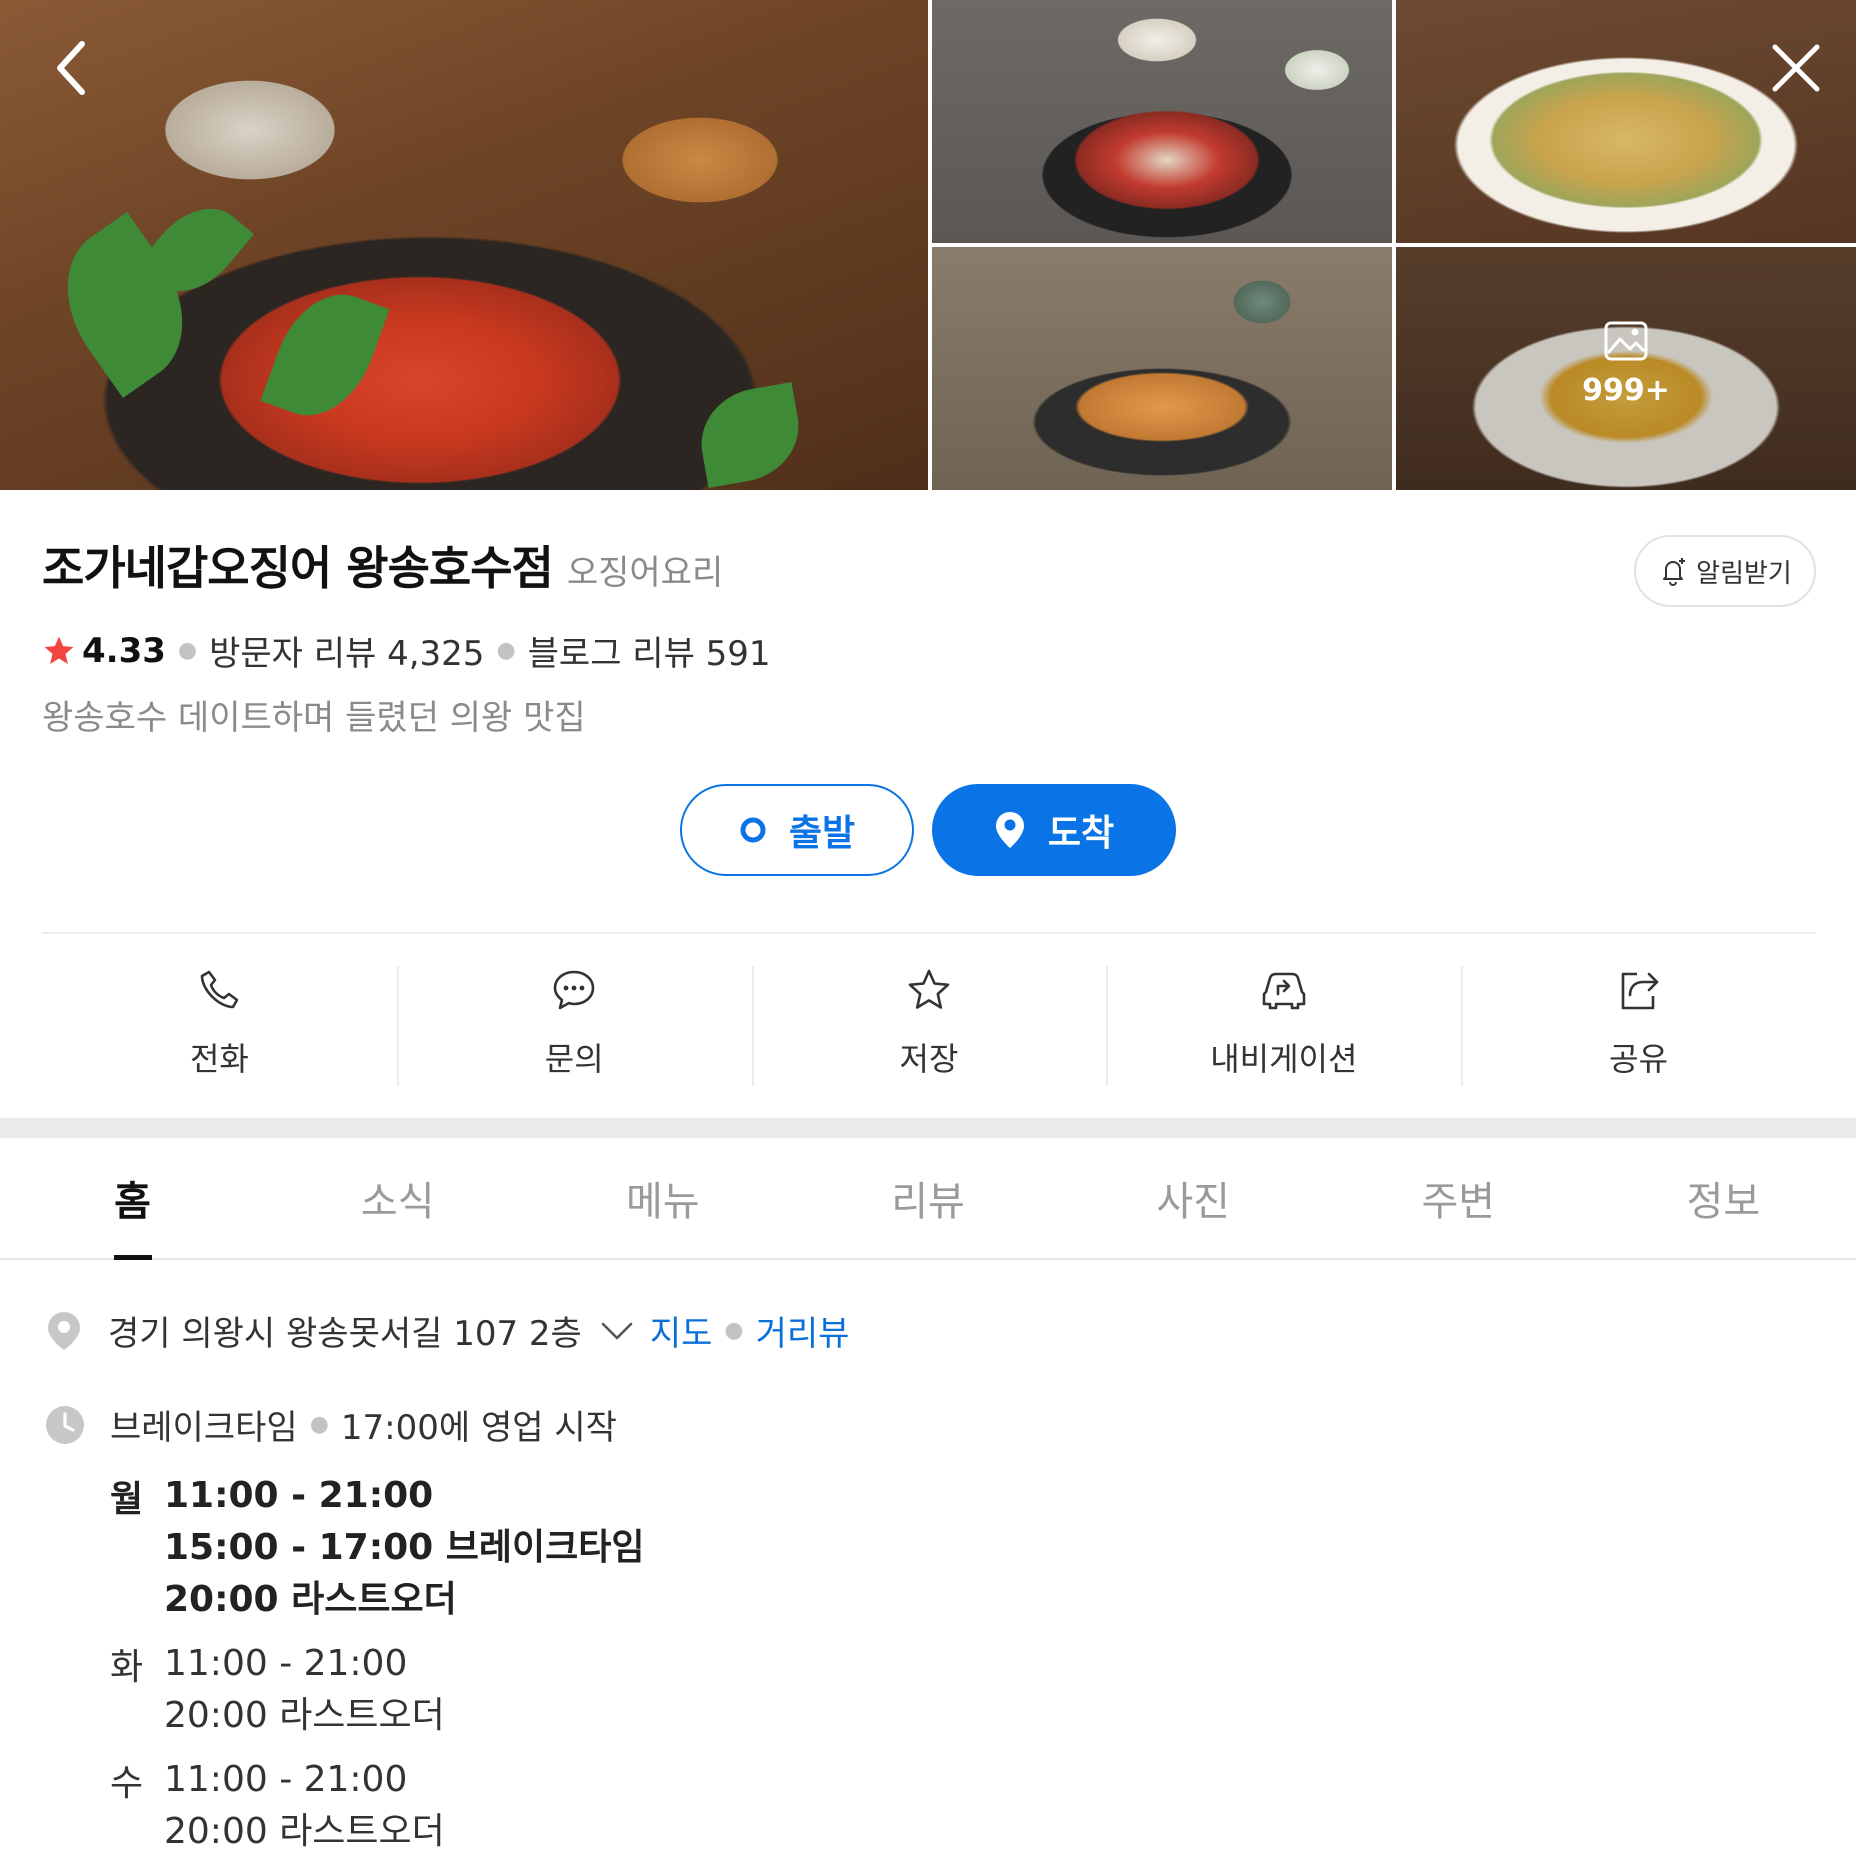  What do you see at coordinates (1626, 341) in the screenshot?
I see `image-icon` at bounding box center [1626, 341].